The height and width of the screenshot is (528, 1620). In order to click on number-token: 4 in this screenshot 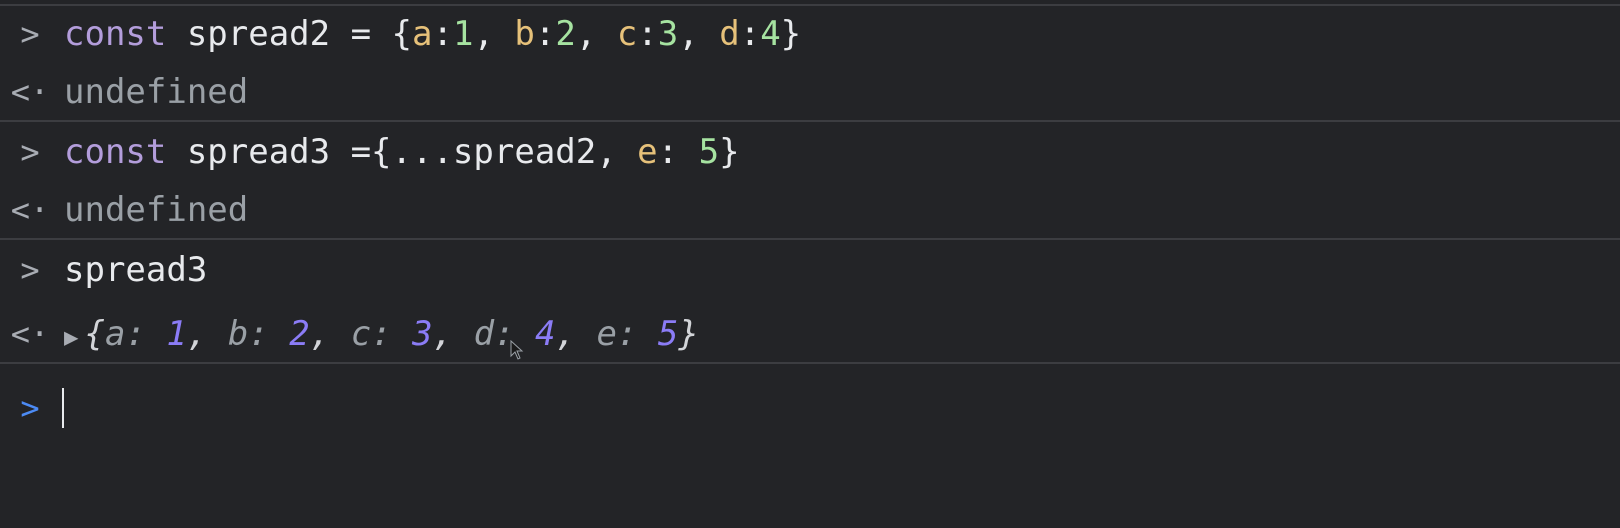, I will do `click(770, 34)`.